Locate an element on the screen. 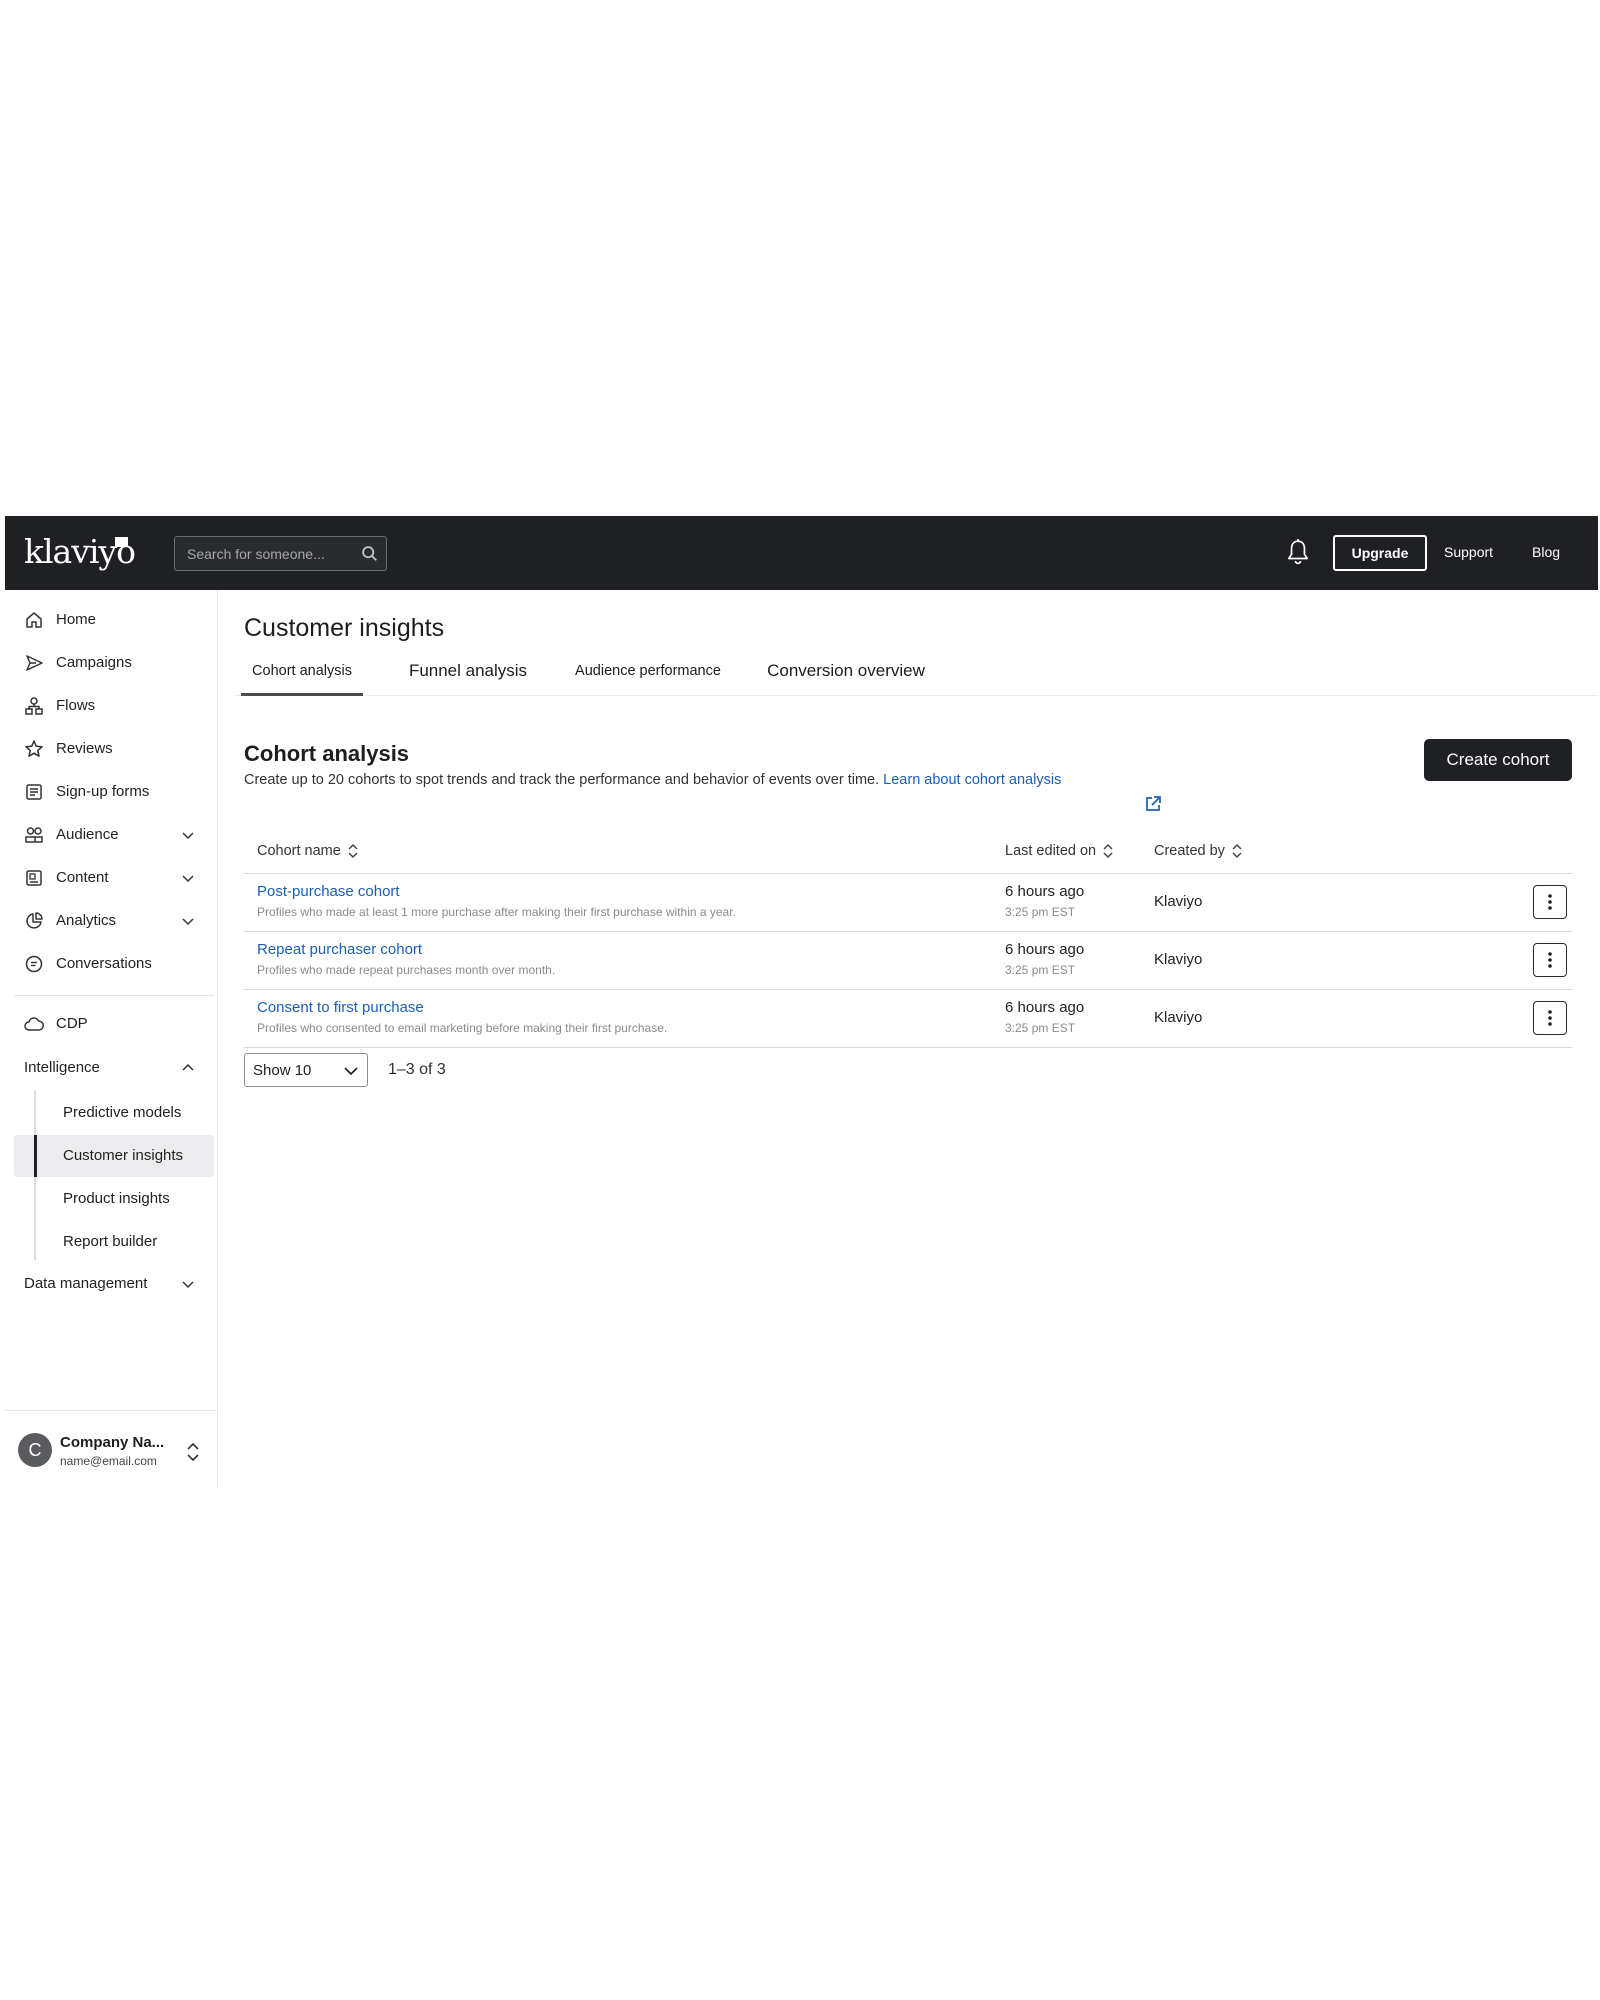 The image size is (1600, 2000). chat-icon is located at coordinates (34, 964).